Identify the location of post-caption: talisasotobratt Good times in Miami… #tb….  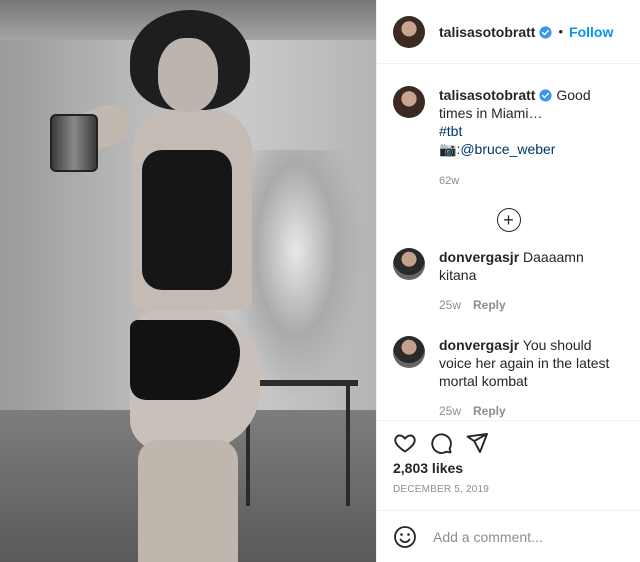
(508, 138).